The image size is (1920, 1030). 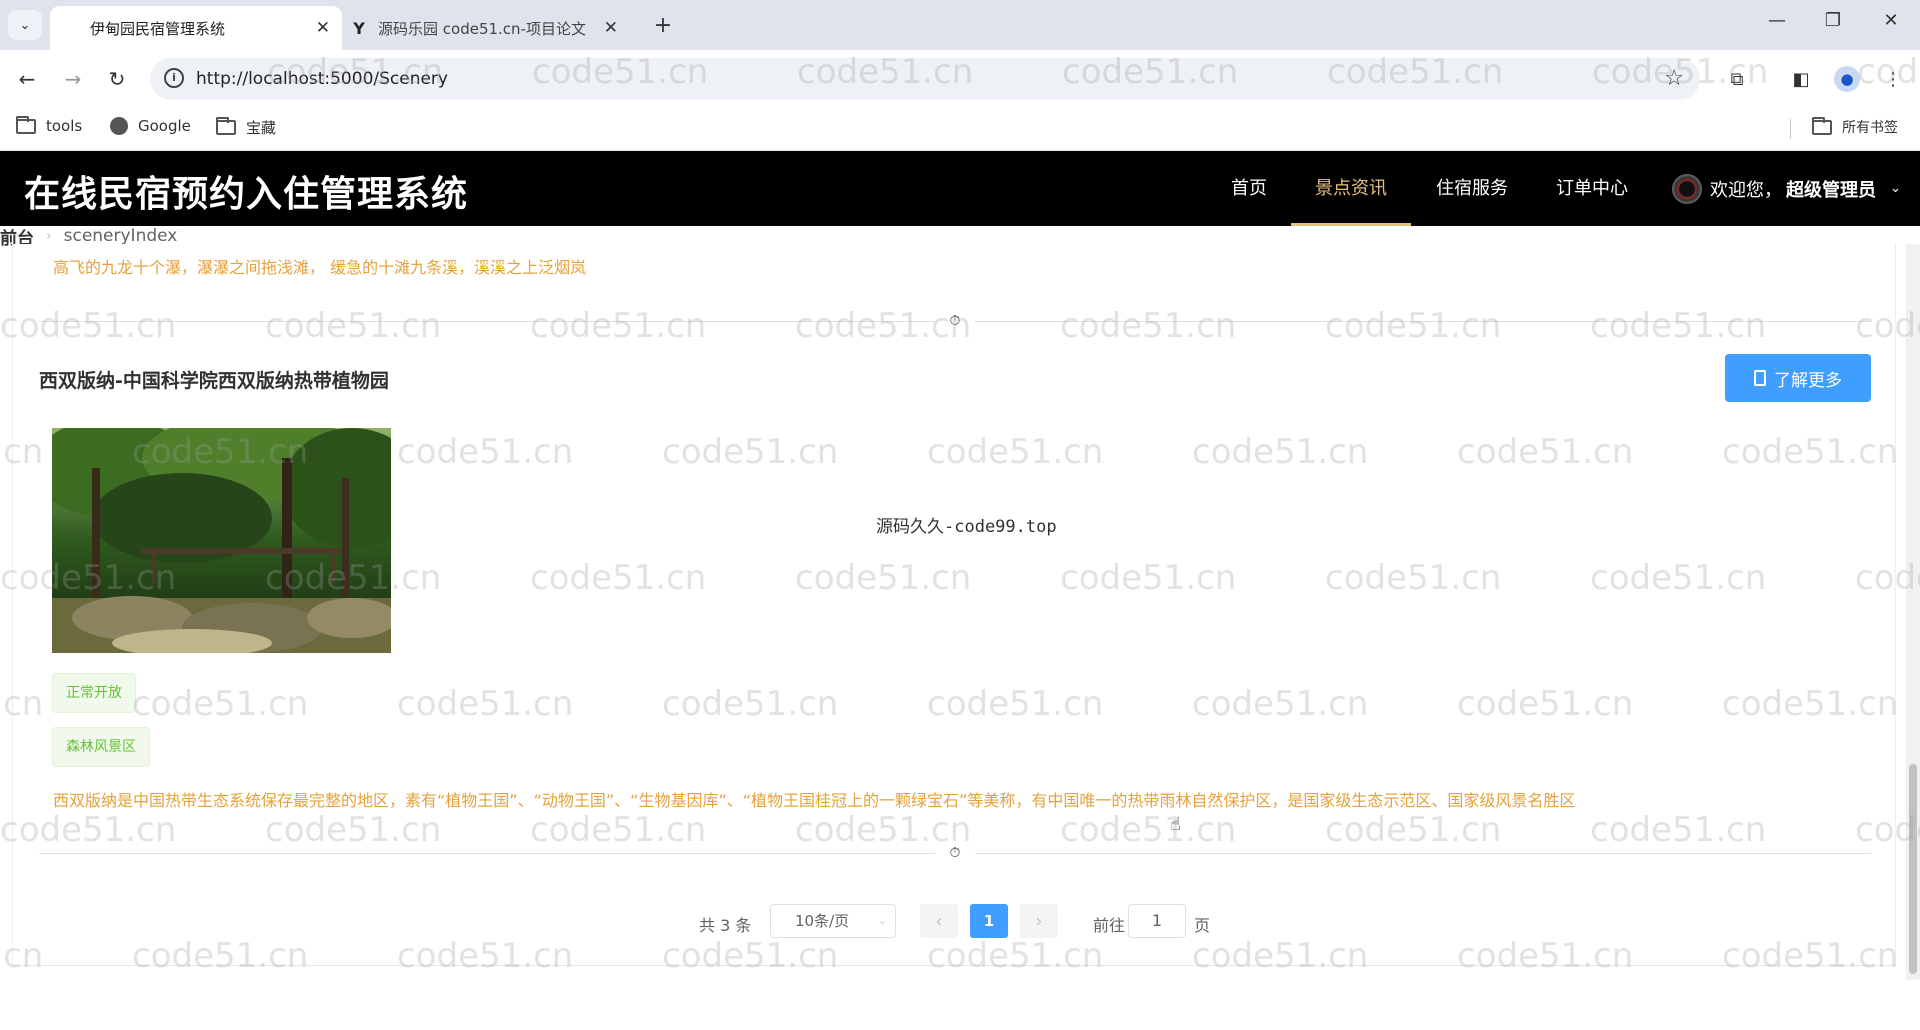 I want to click on goto-page-input: 1, so click(x=1157, y=921).